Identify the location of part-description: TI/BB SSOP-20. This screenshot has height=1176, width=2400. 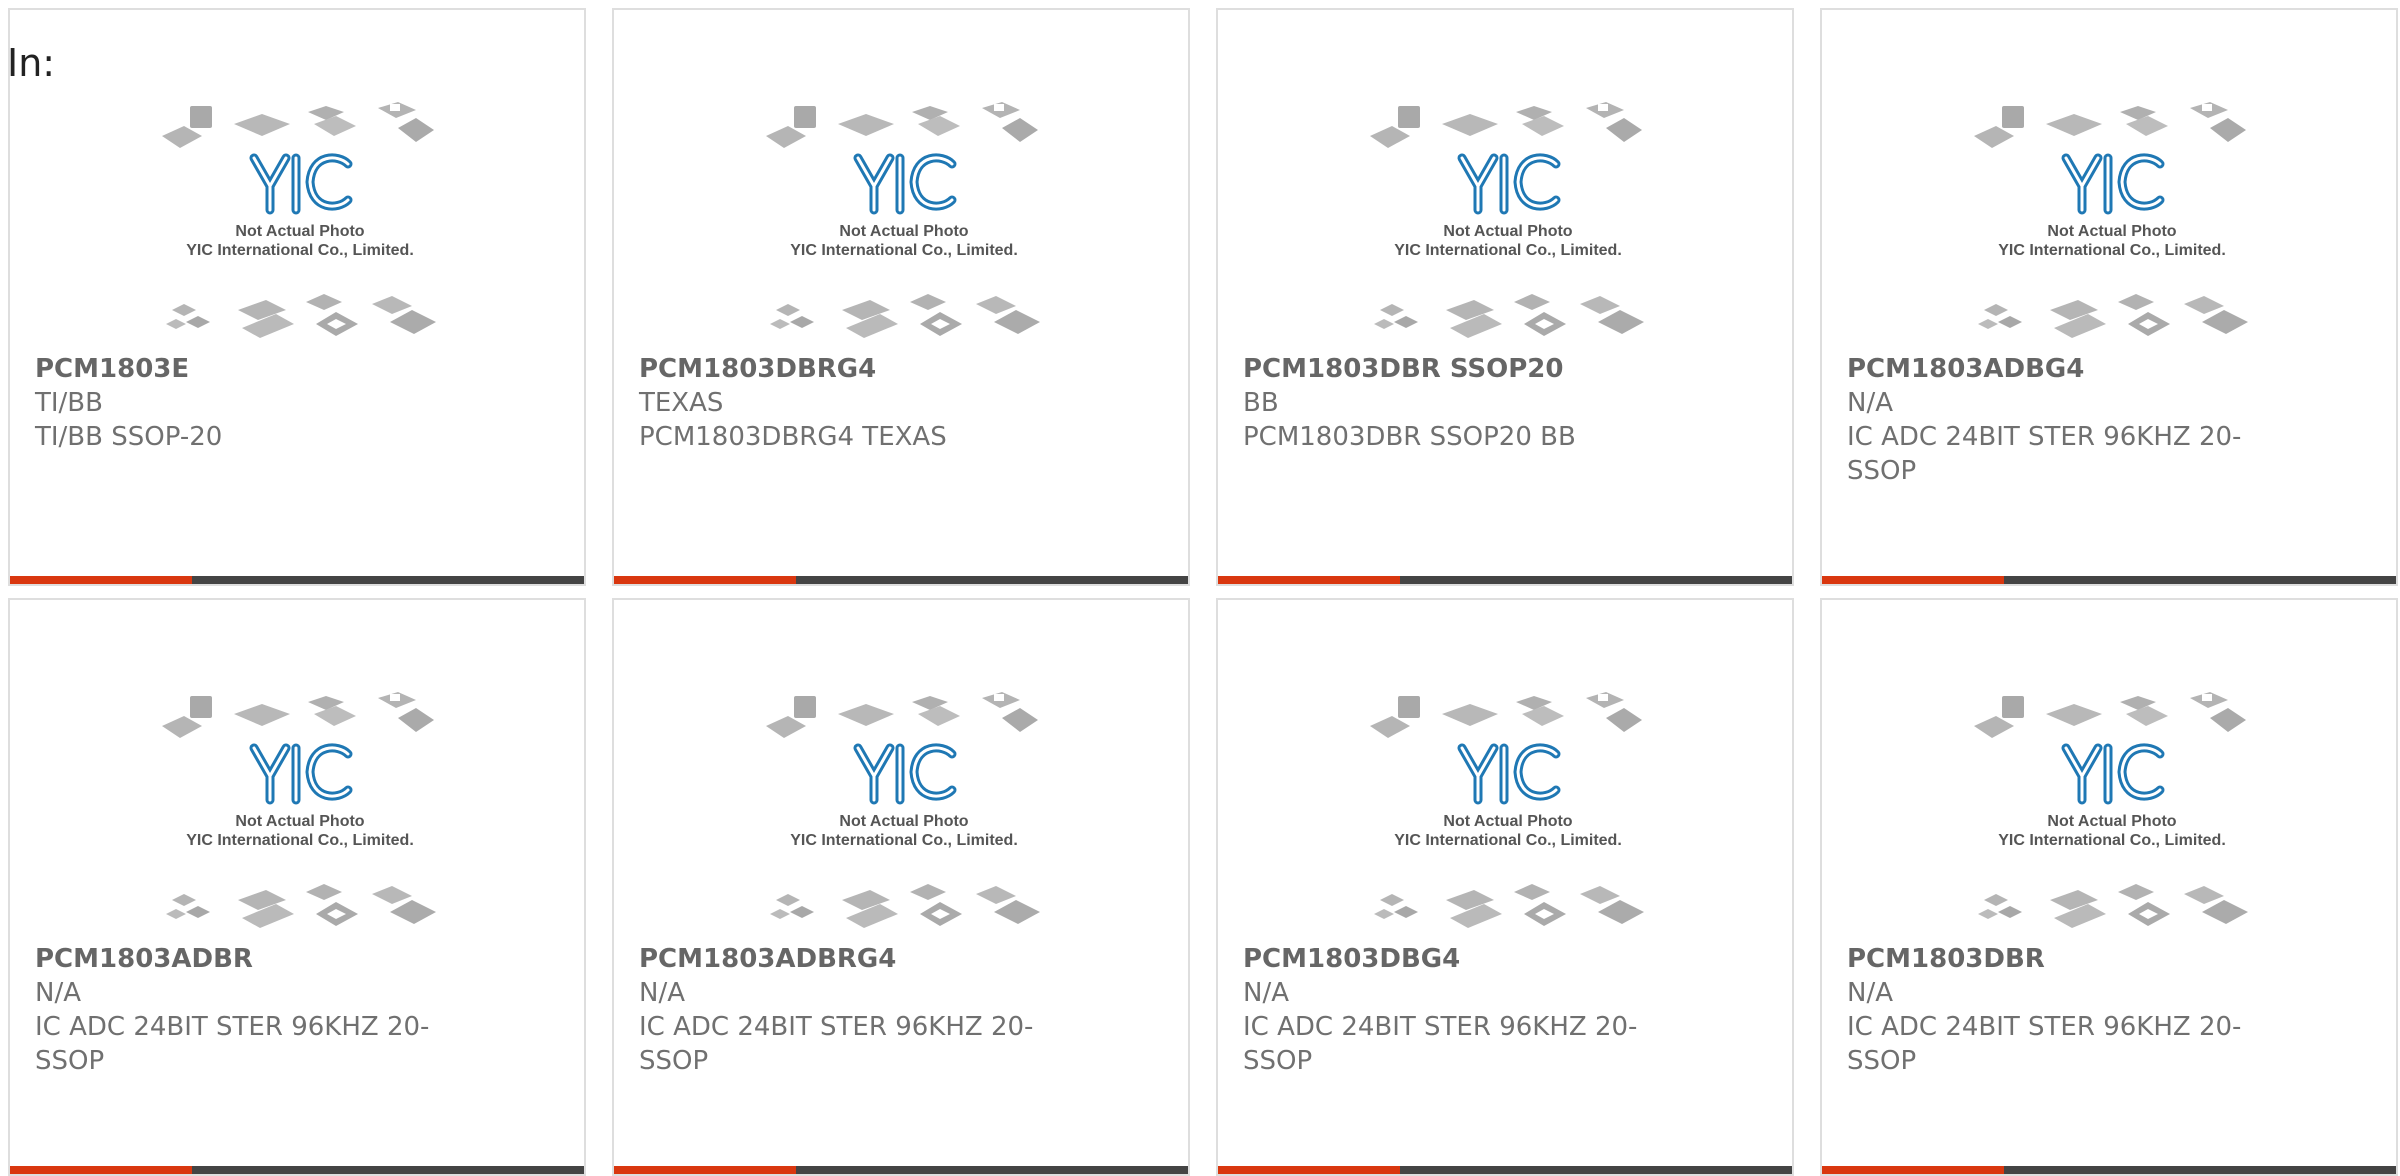
(129, 437).